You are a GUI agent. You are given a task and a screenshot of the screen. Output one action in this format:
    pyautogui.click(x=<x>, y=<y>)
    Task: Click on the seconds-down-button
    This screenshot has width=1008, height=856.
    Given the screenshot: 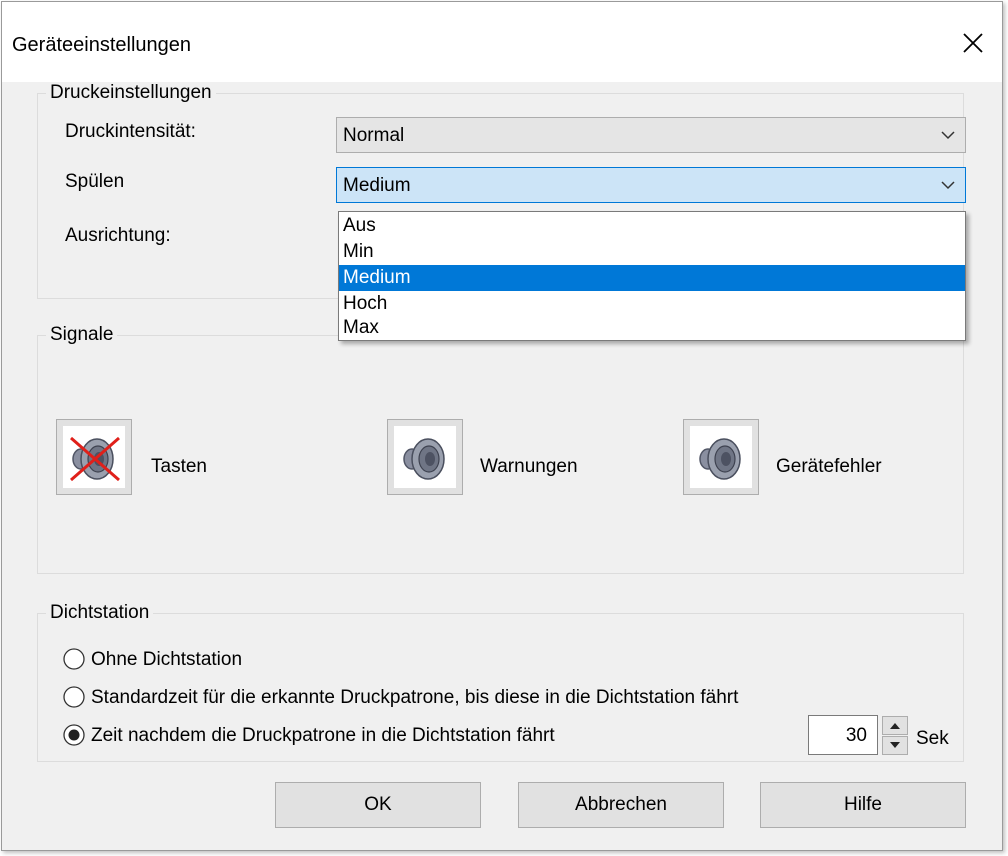 What is the action you would take?
    pyautogui.click(x=895, y=745)
    